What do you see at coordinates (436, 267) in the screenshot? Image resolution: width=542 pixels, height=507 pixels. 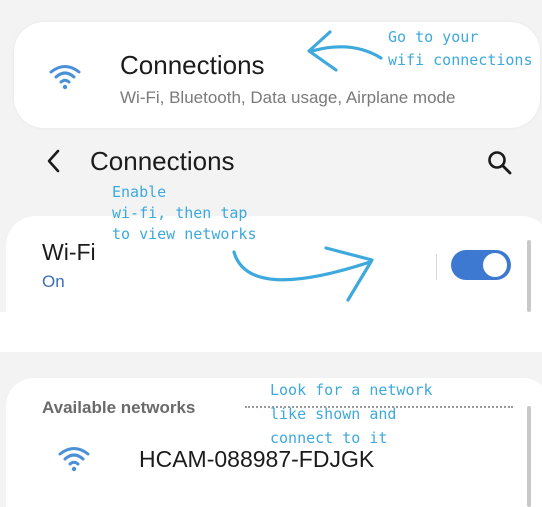 I see `toggle-divider` at bounding box center [436, 267].